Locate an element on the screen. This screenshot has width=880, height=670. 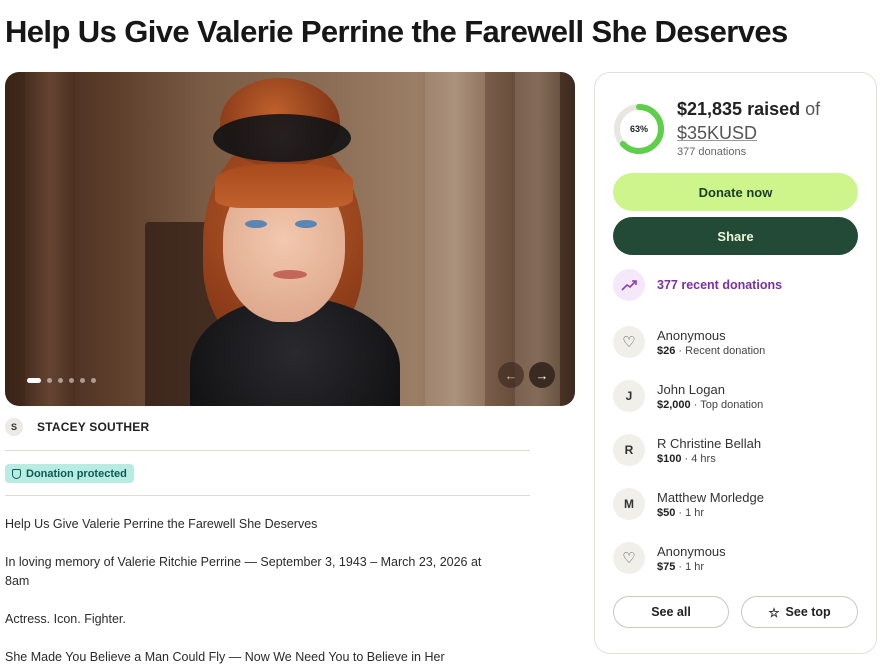
donate-now-button: Donate now is located at coordinates (735, 192).